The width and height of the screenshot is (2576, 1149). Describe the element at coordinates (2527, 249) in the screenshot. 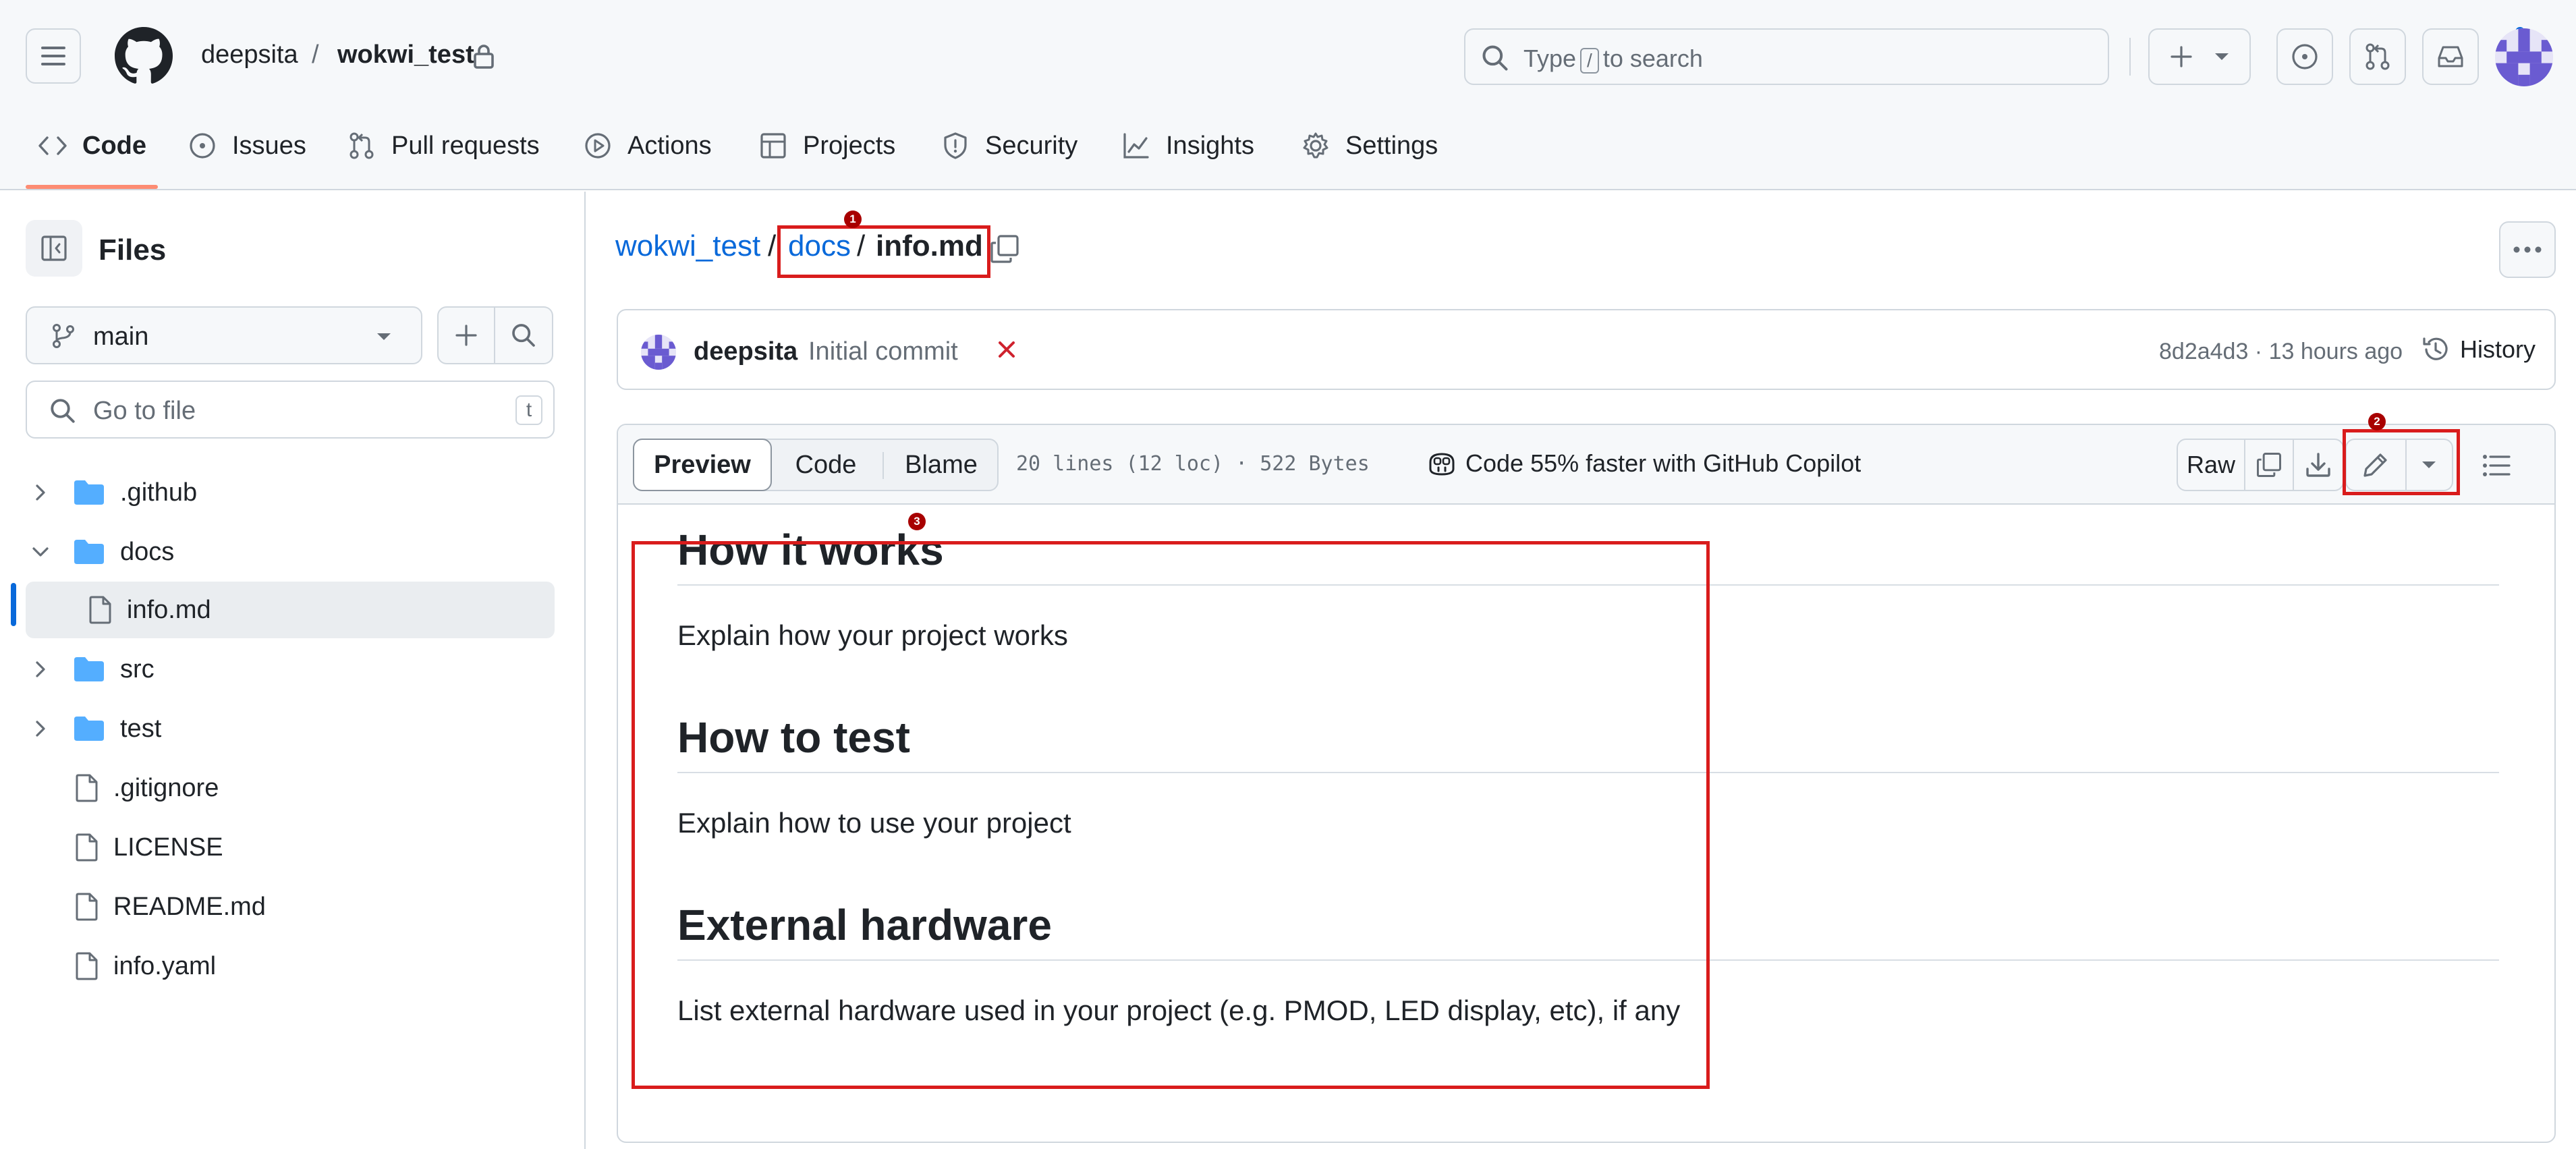

I see `more-options-button` at that location.